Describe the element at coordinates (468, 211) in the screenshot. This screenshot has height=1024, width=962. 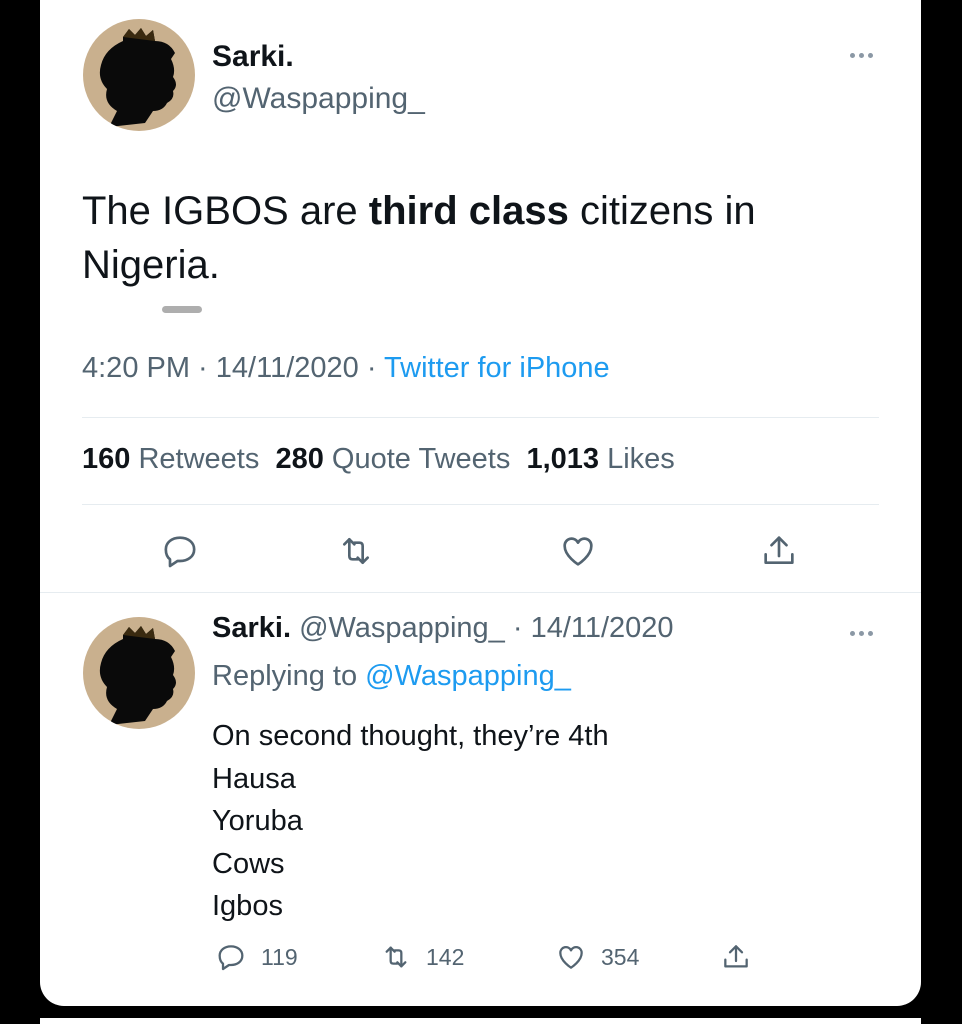
I see `tweet-text-bold: third class` at that location.